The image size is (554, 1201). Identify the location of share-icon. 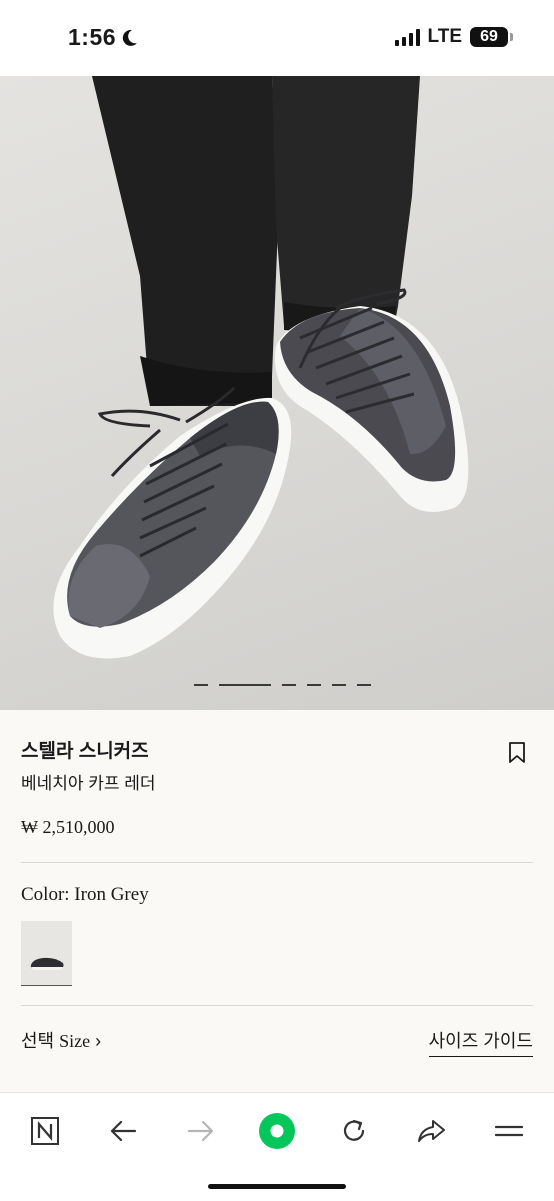
(431, 1131).